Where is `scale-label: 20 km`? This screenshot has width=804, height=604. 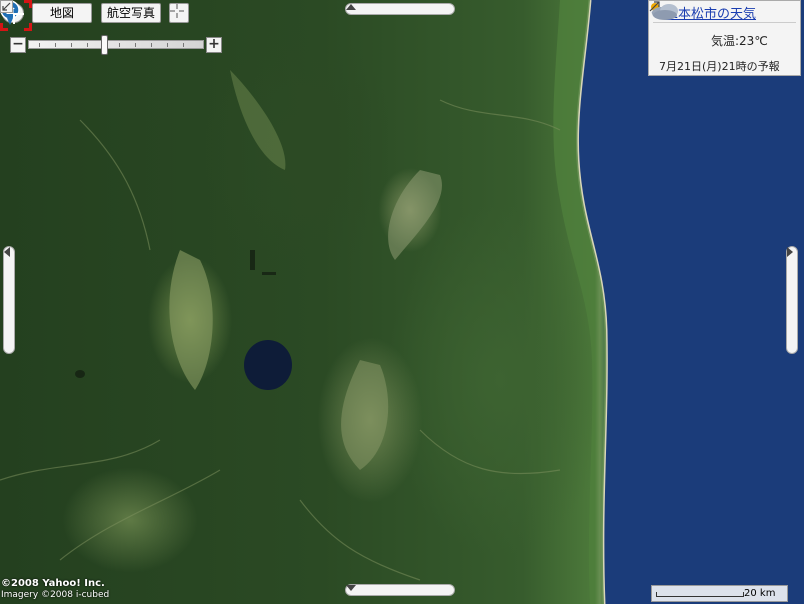 scale-label: 20 km is located at coordinates (760, 593).